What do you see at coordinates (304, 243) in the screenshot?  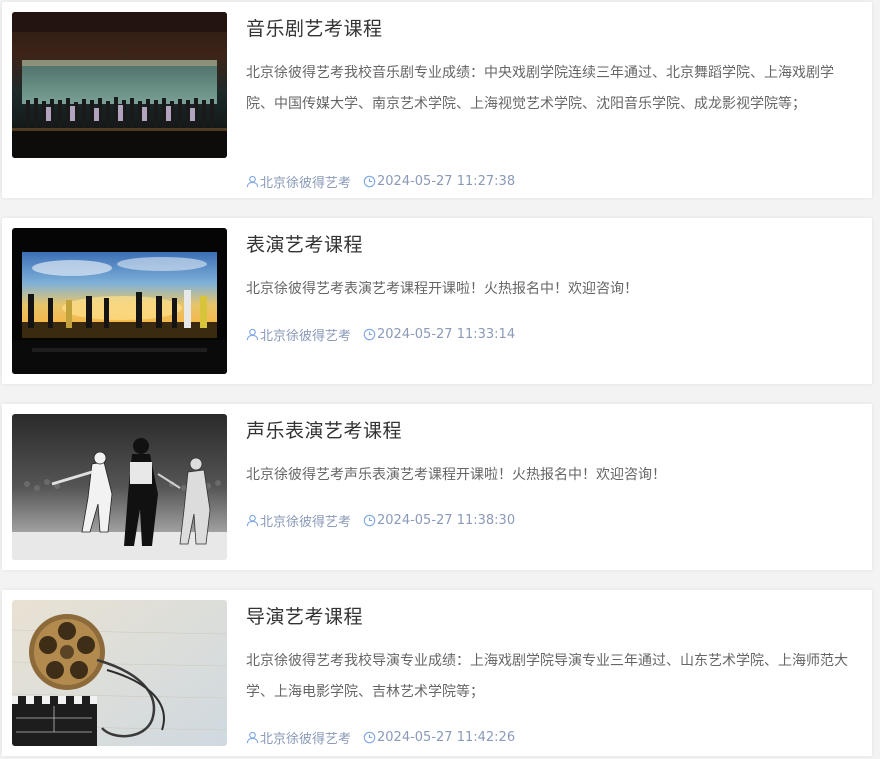 I see `article-title: 表演艺考课程` at bounding box center [304, 243].